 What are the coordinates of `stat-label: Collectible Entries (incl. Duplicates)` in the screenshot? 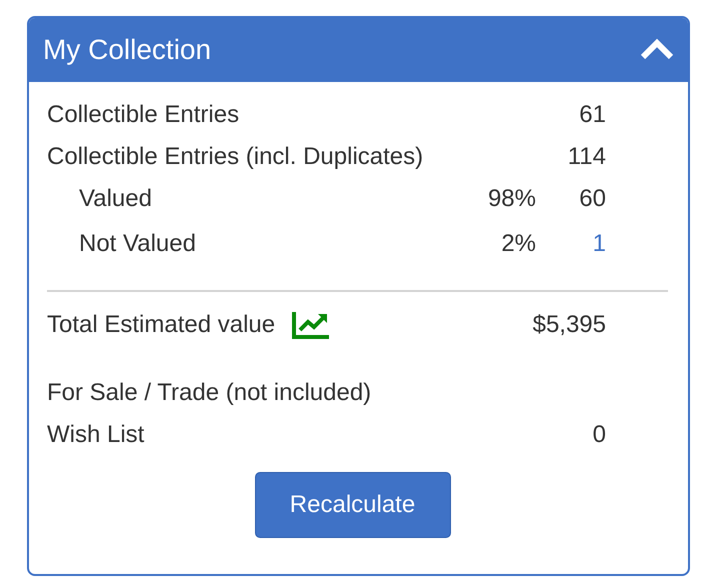 It's located at (235, 157).